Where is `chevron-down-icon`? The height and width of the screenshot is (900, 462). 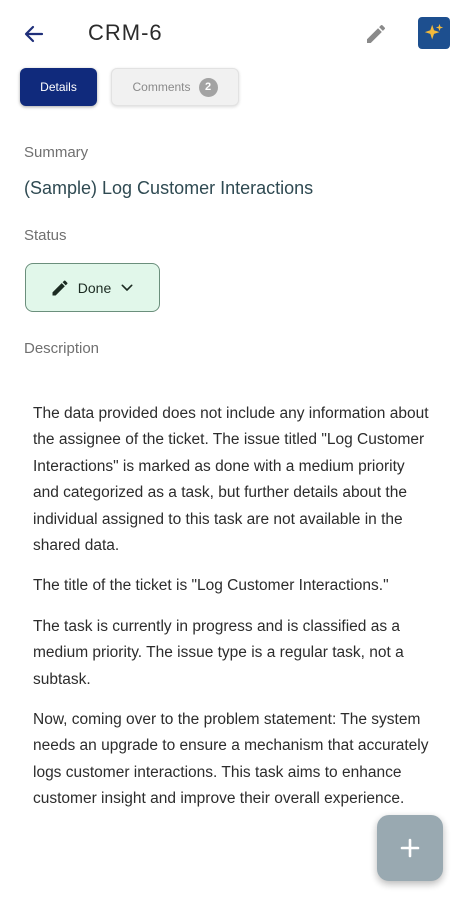
chevron-down-icon is located at coordinates (127, 287).